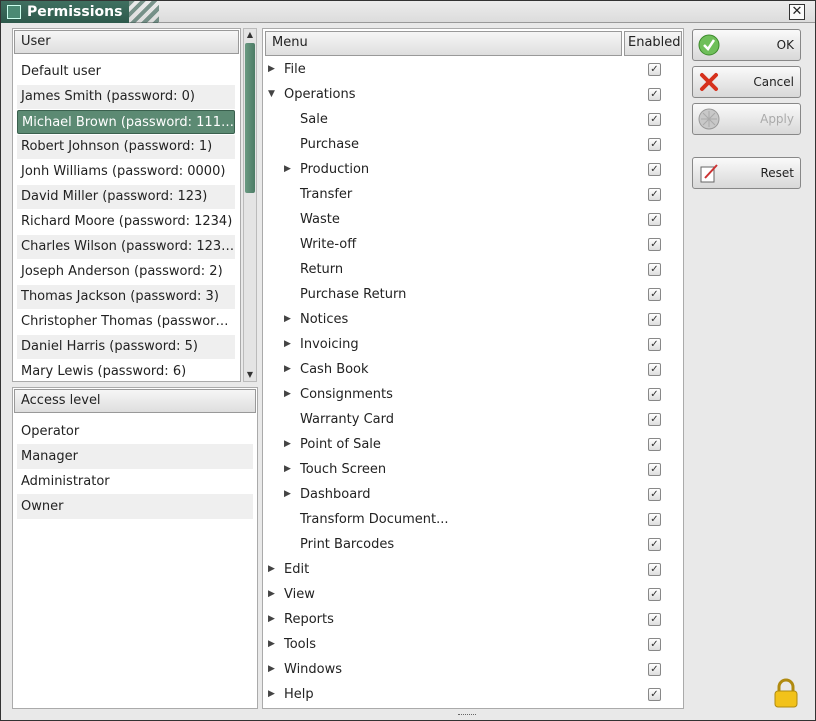  Describe the element at coordinates (473, 419) in the screenshot. I see `menu-tree-row: Warranty Card ✓` at that location.